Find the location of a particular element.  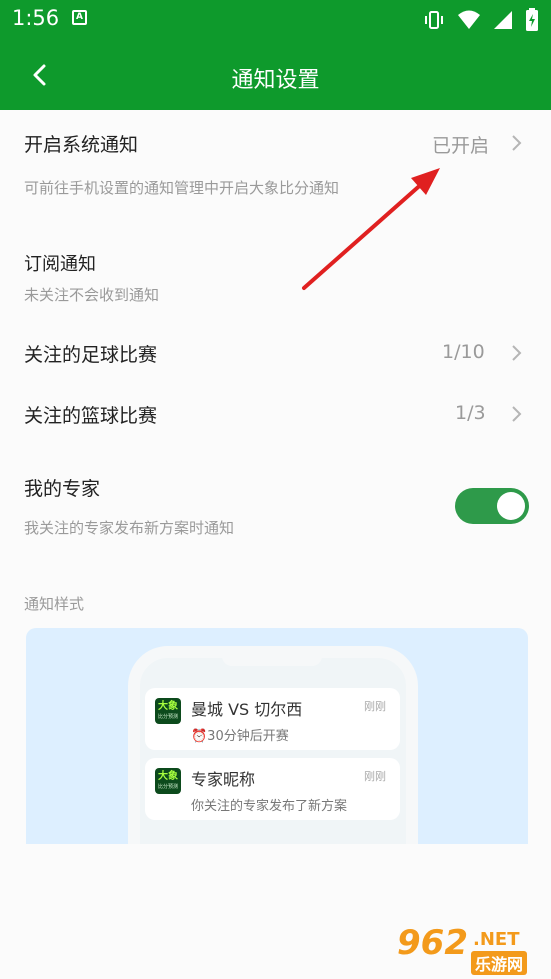

football-title: 关注的足球比赛 is located at coordinates (91, 355).